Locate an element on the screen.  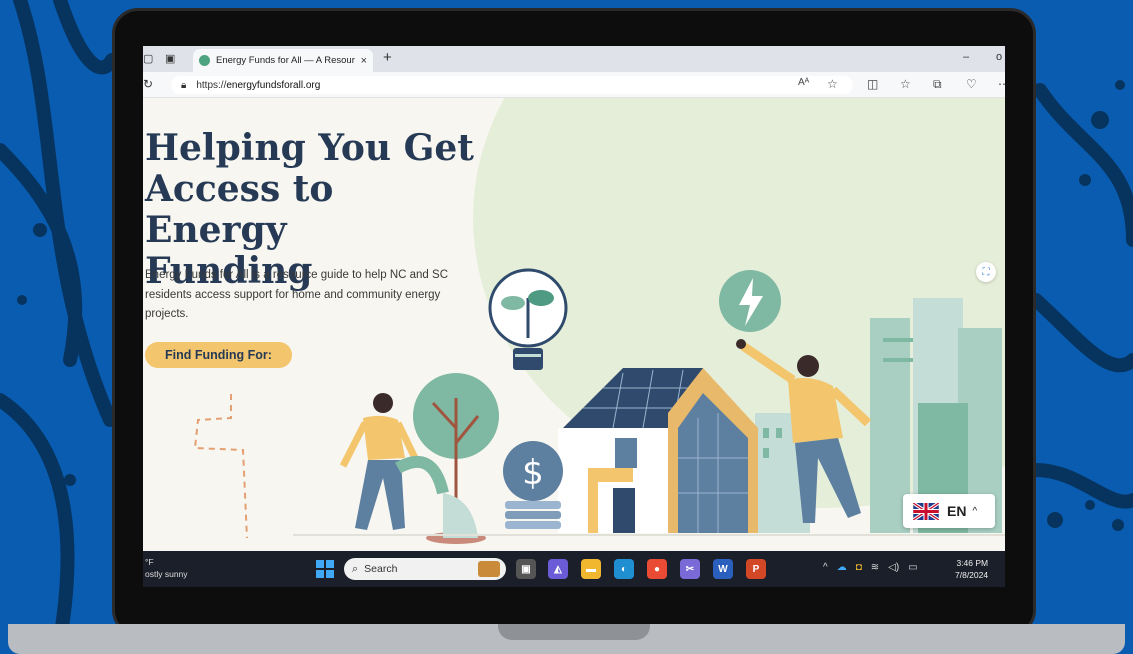
word-icon: W is located at coordinates (723, 569).